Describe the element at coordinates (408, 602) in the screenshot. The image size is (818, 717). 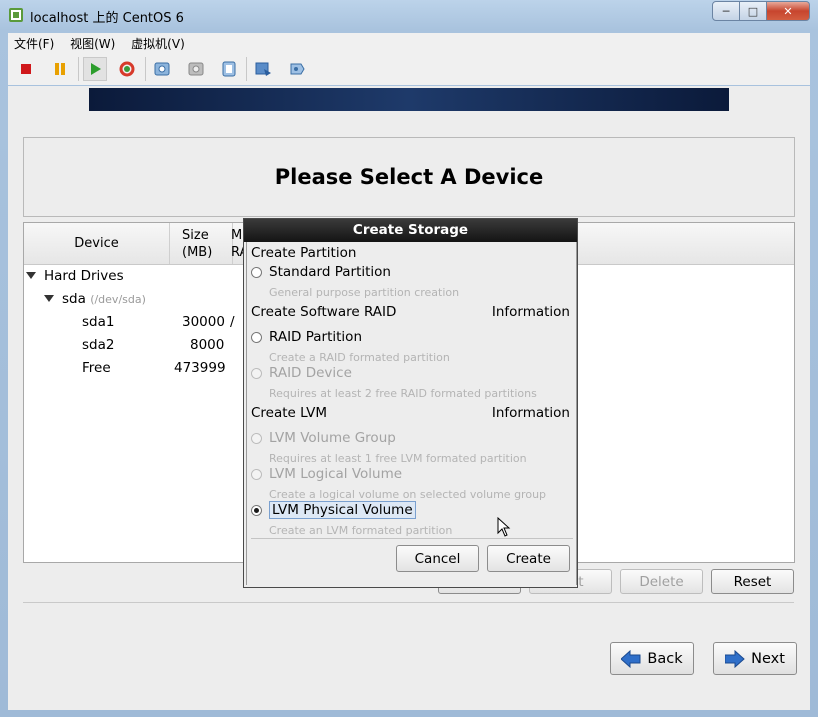
I see `divider` at that location.